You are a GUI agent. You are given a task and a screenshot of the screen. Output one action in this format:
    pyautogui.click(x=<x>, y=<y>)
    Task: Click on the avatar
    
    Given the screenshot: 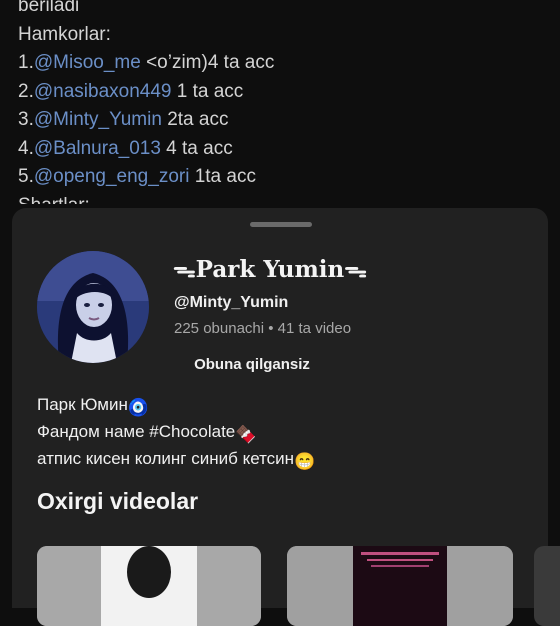 What is the action you would take?
    pyautogui.click(x=93, y=307)
    